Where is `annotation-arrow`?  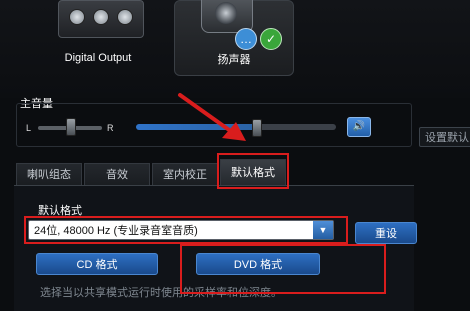
annotation-arrow is located at coordinates (212, 117).